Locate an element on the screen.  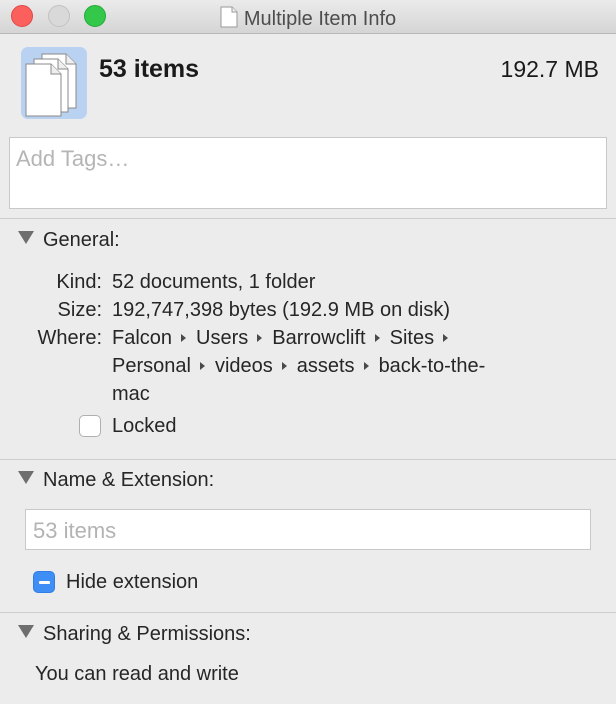
general-section-toggle: General: is located at coordinates (69, 240).